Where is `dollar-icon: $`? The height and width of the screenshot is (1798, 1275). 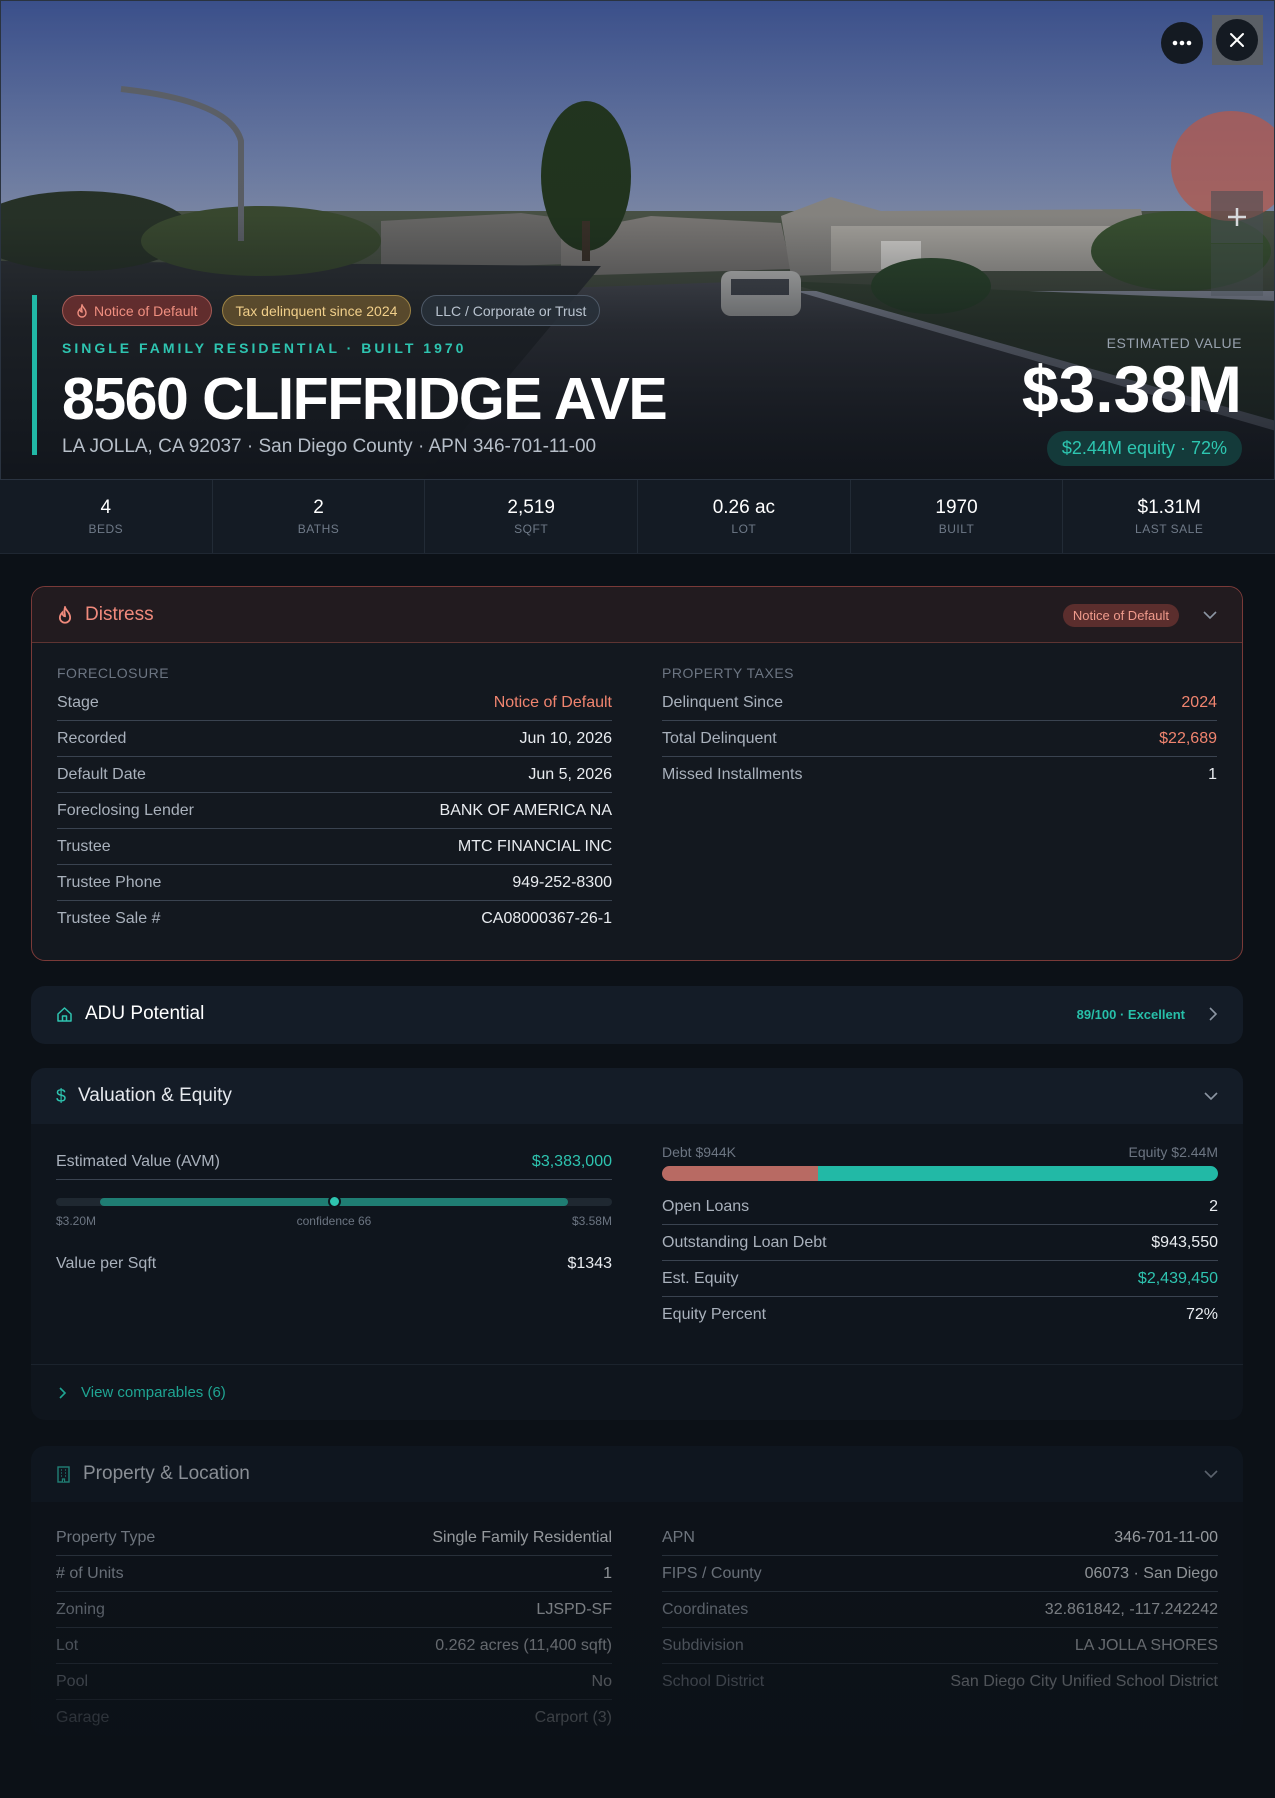 dollar-icon: $ is located at coordinates (61, 1095).